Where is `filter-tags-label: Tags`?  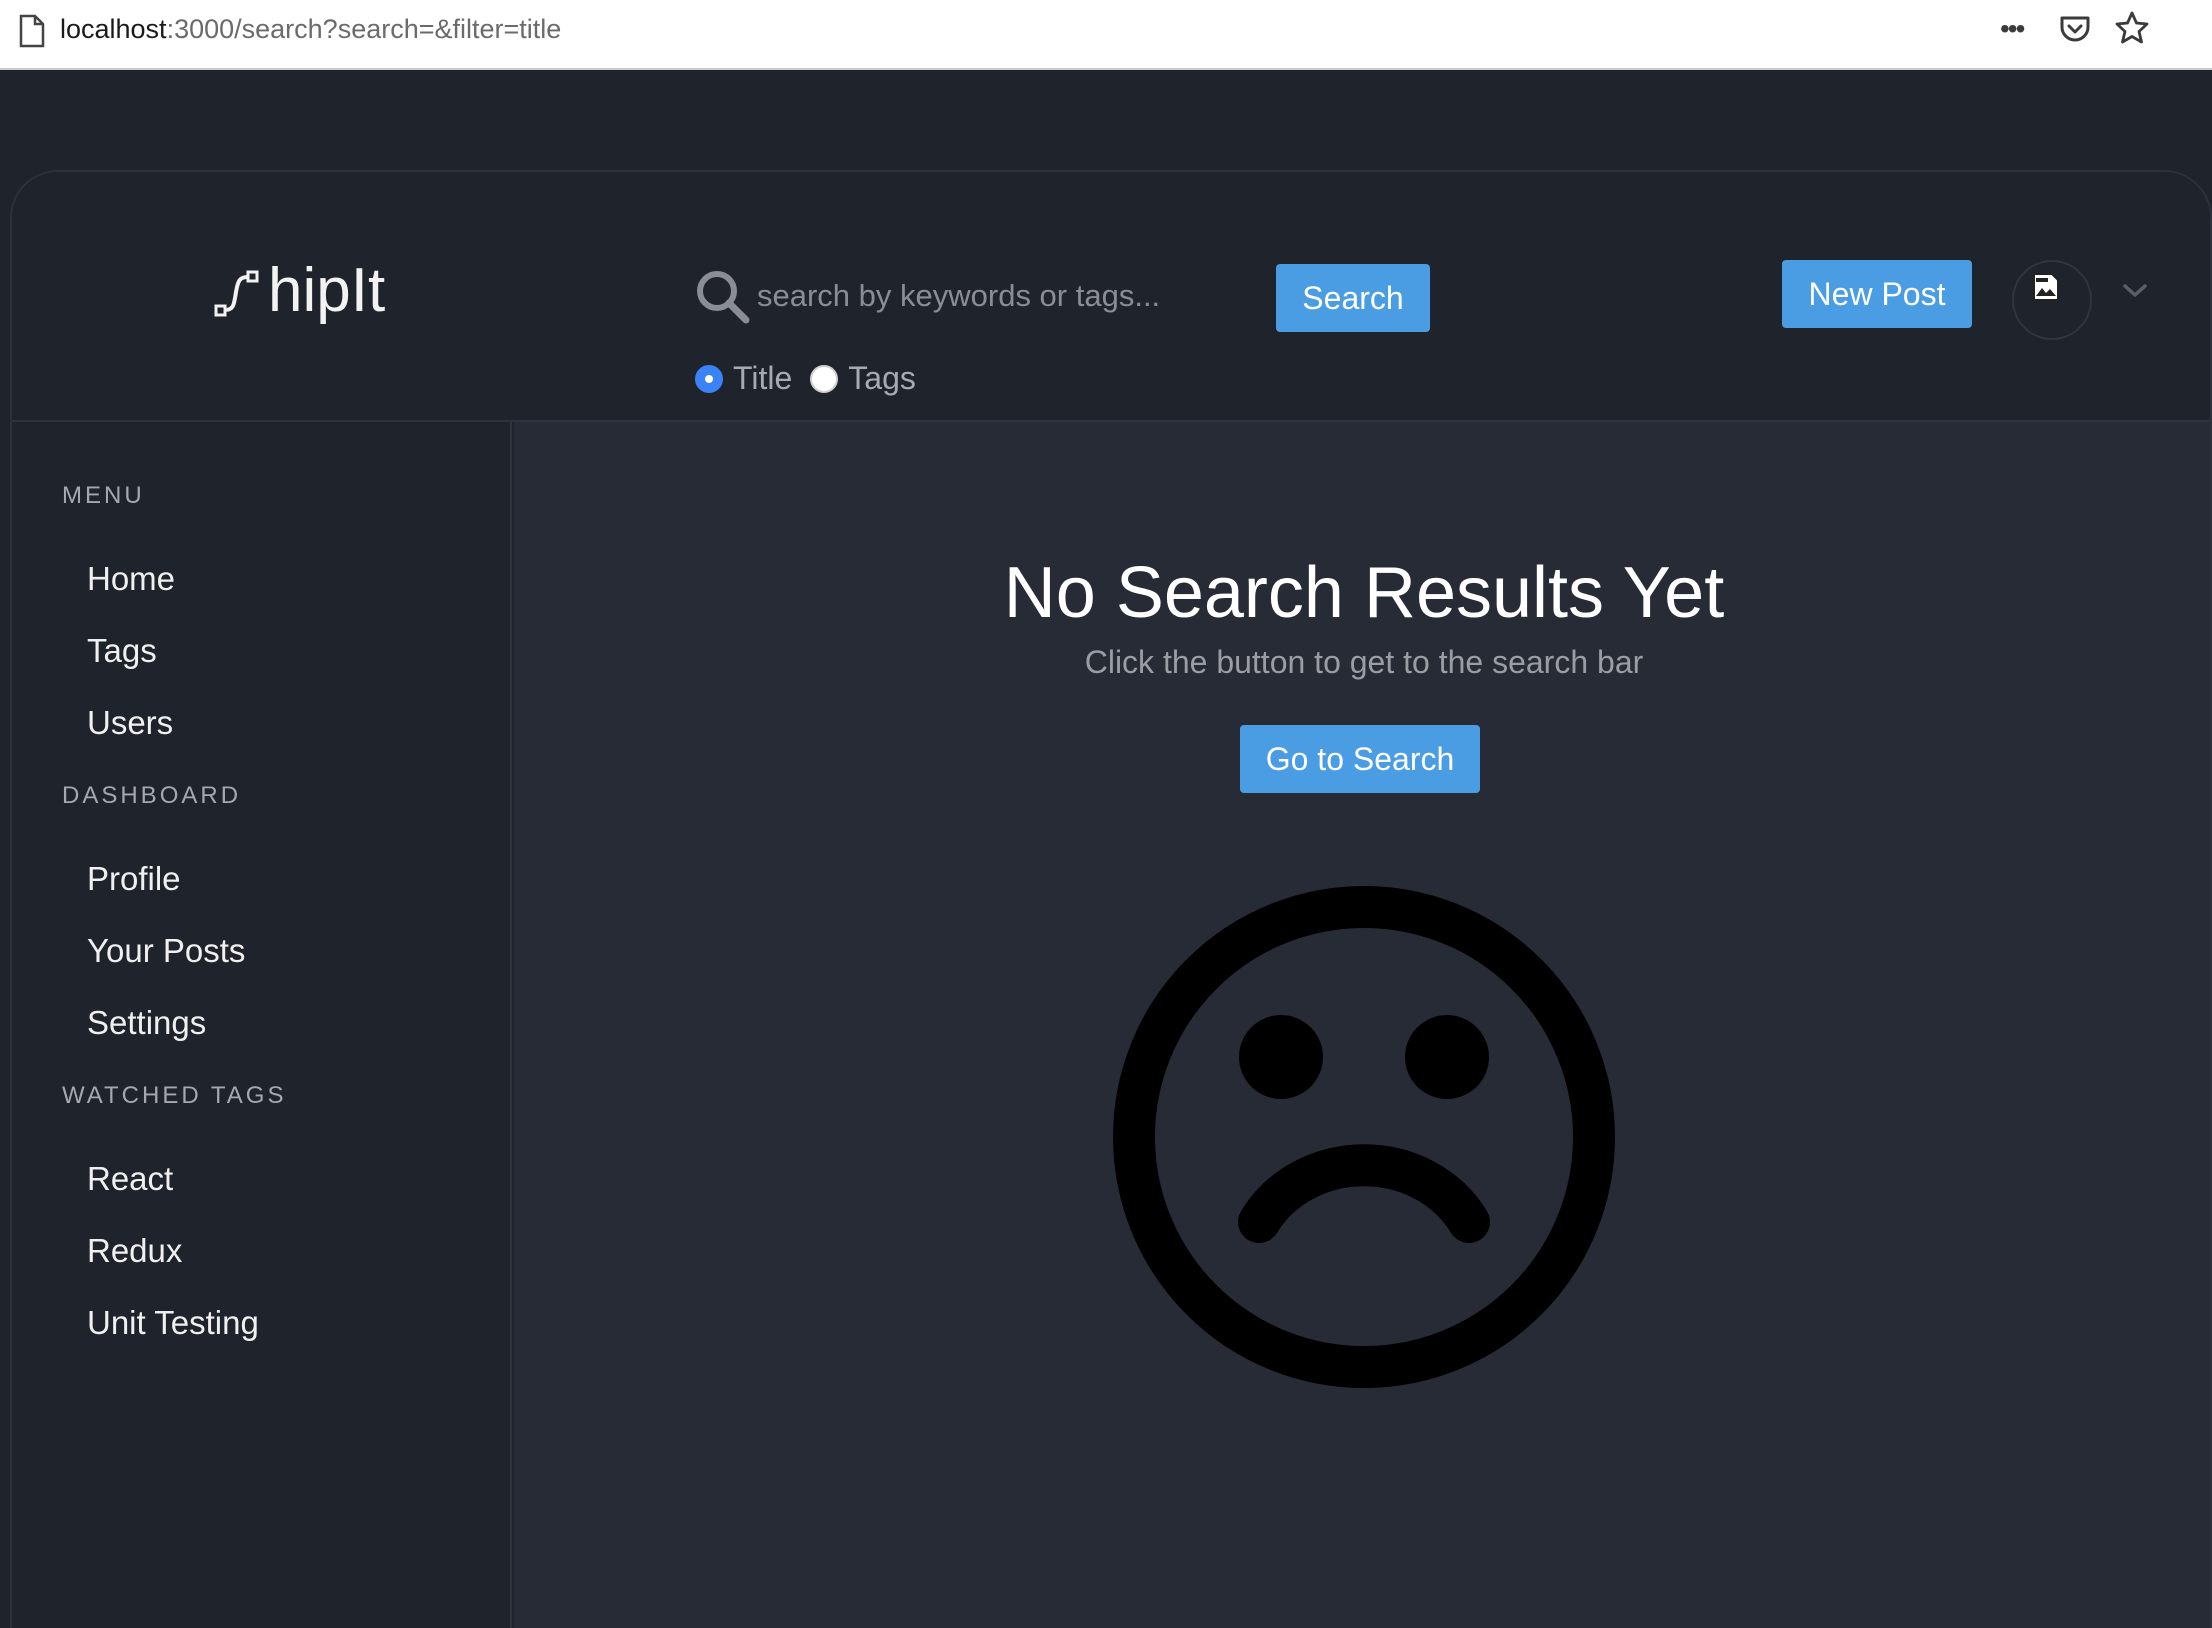
filter-tags-label: Tags is located at coordinates (882, 378).